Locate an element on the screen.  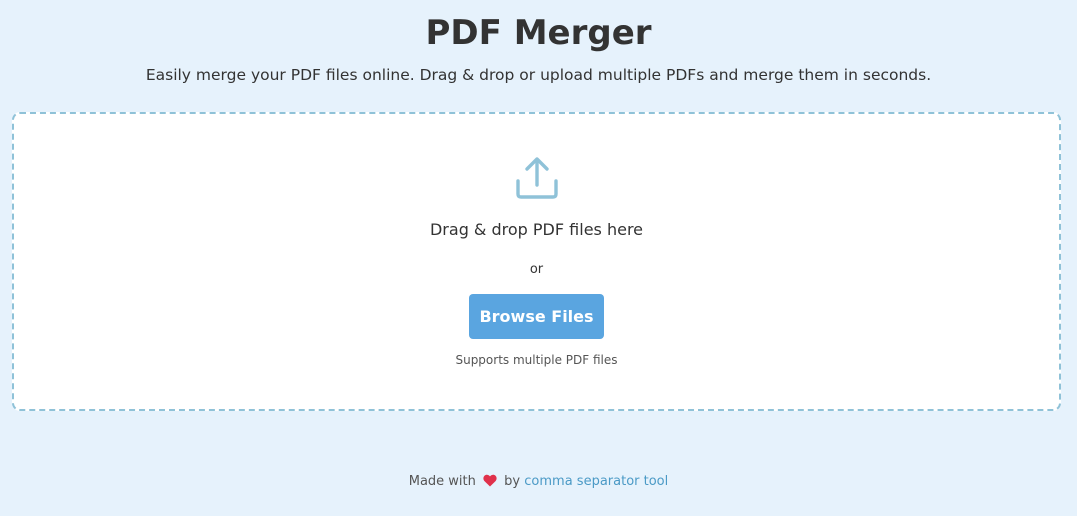
page-title: PDF Merger is located at coordinates (538, 33).